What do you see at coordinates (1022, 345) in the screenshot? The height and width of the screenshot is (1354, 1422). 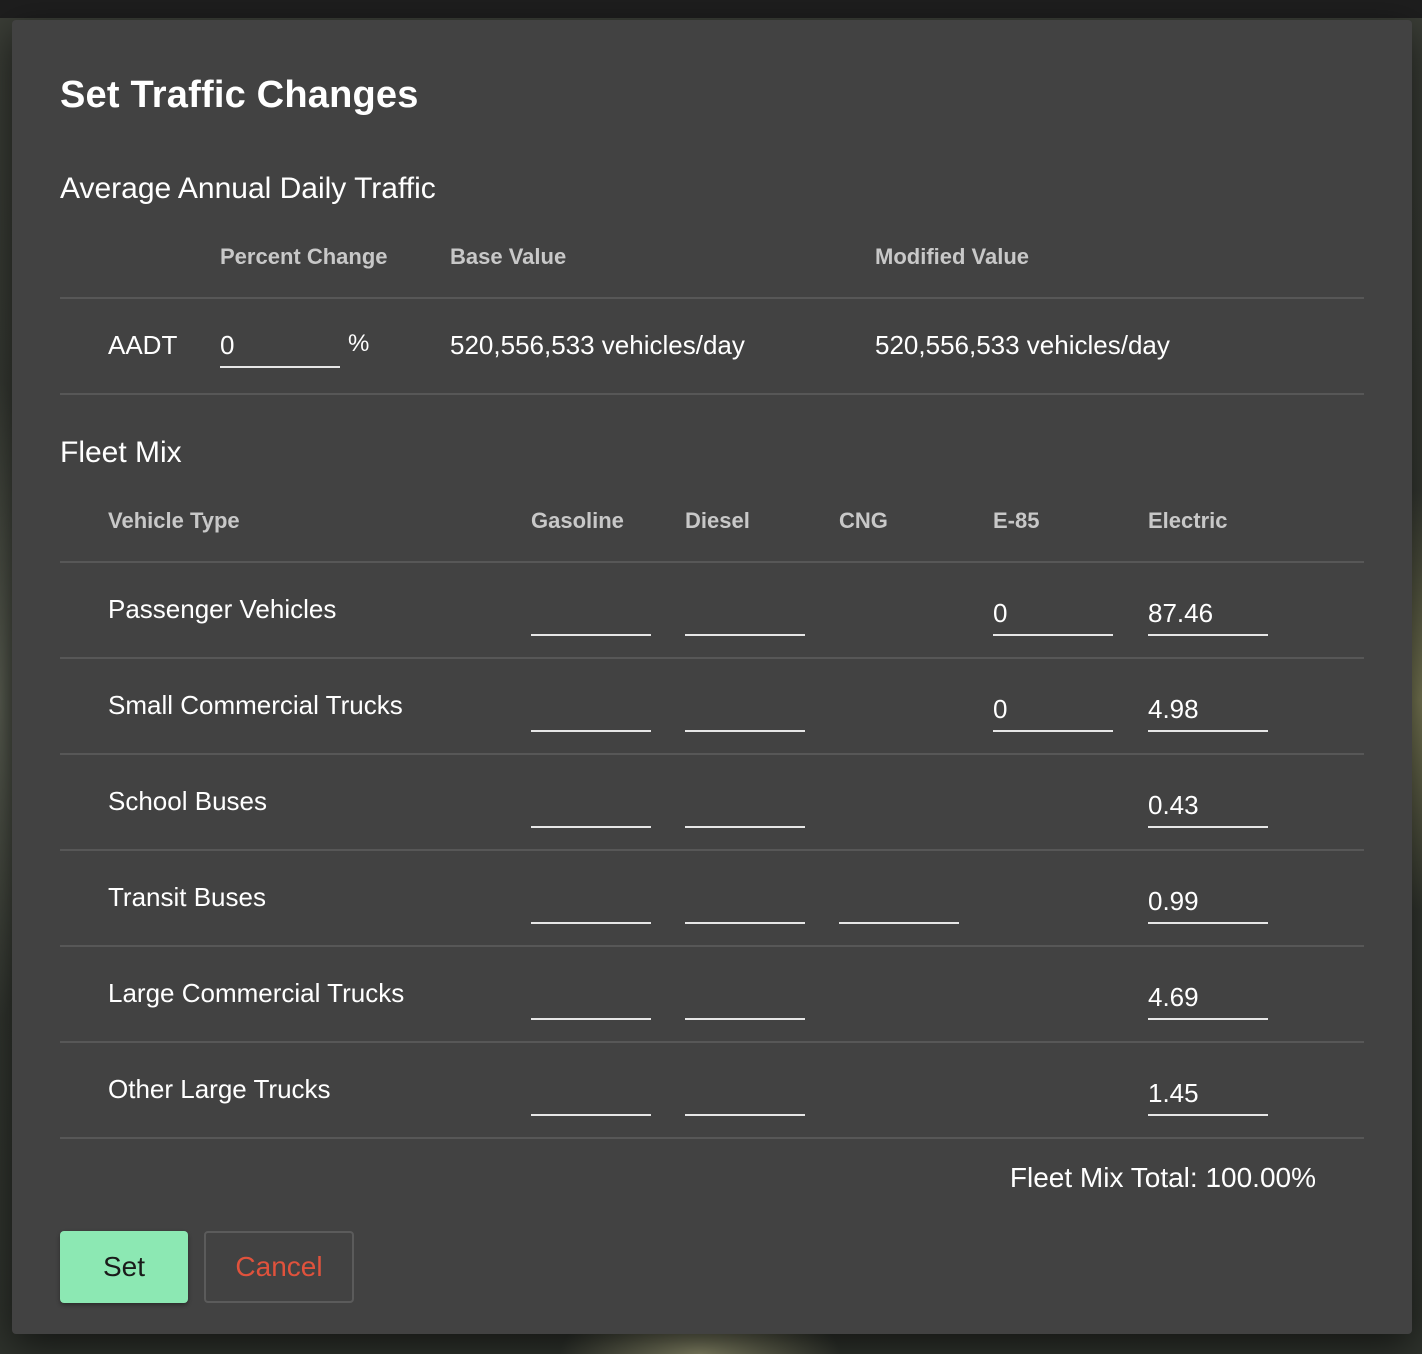 I see `aadt-modified-value: 520,556,533 vehicles/day` at bounding box center [1022, 345].